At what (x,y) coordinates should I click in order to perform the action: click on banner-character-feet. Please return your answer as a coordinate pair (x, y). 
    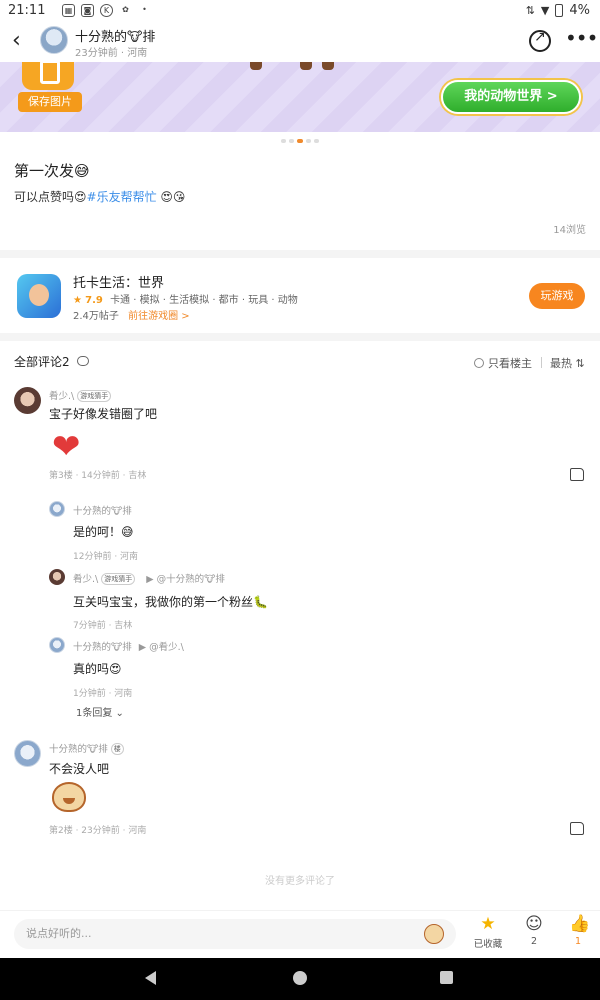
    Looking at the image, I should click on (295, 67).